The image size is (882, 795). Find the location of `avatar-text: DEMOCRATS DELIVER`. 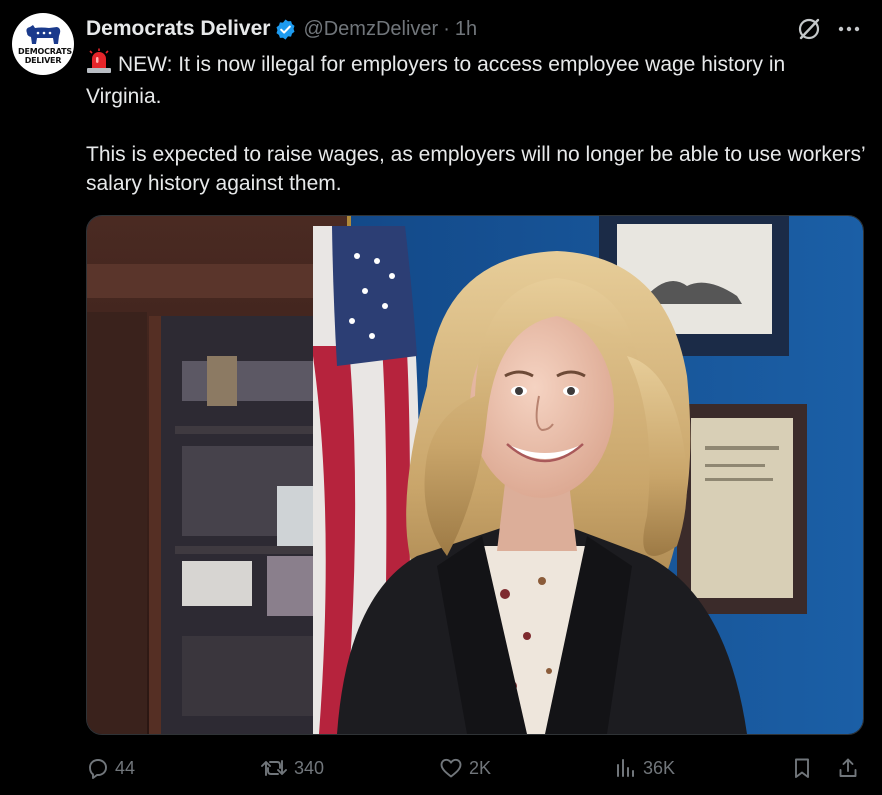

avatar-text: DEMOCRATS DELIVER is located at coordinates (45, 55).